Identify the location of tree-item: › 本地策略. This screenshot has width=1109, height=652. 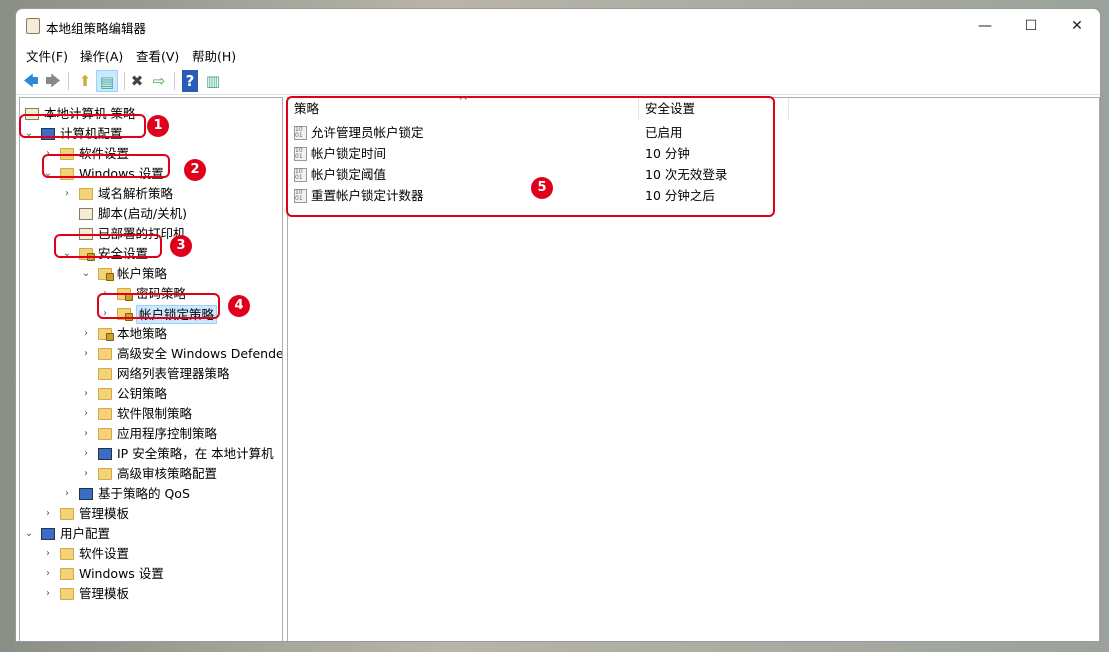
(151, 334).